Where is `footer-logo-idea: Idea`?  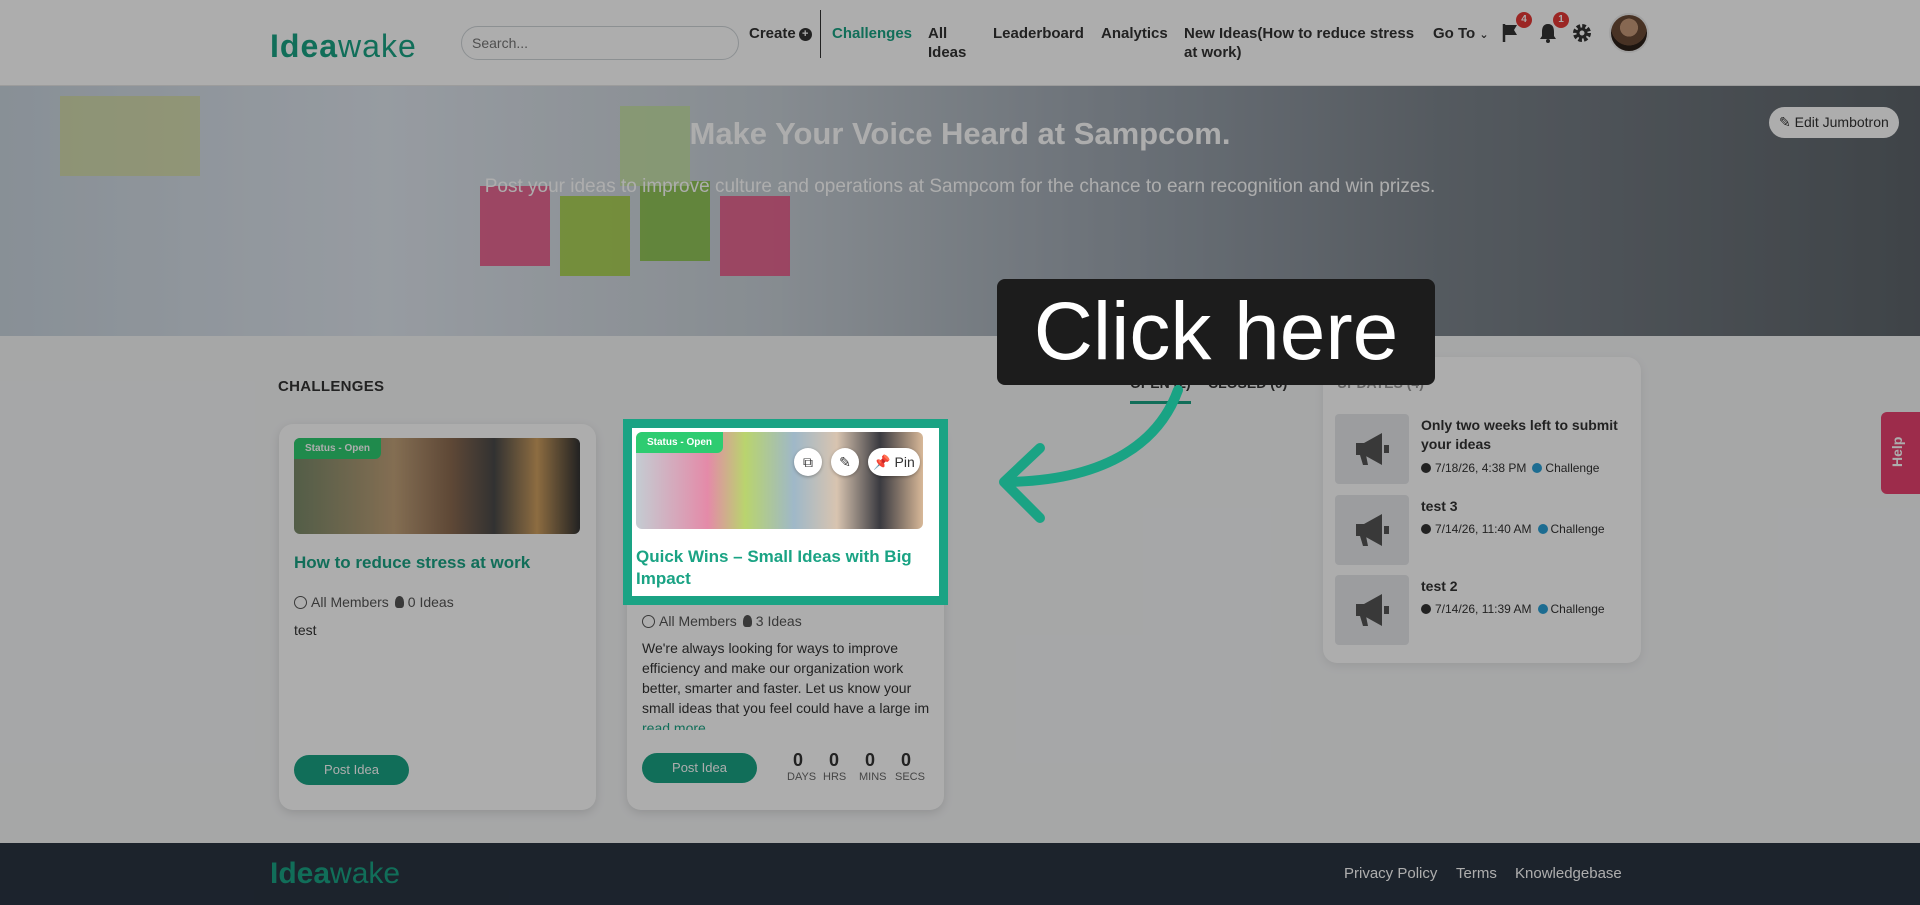 footer-logo-idea: Idea is located at coordinates (300, 873).